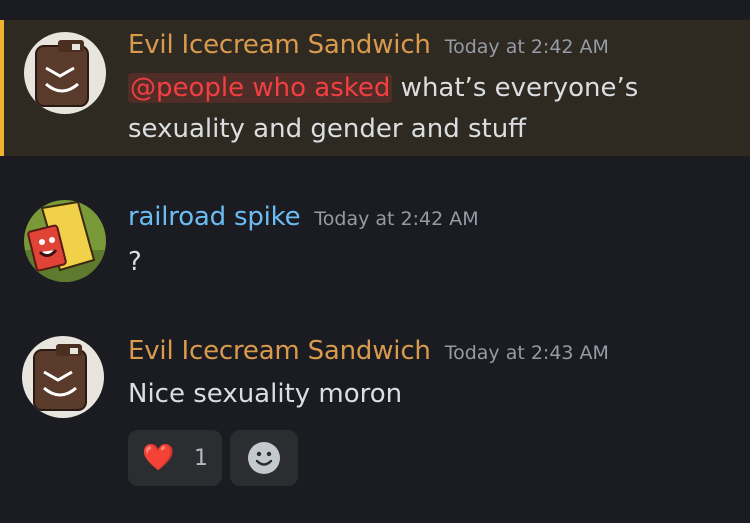  I want to click on message-header: Evil Icecream Sandwich Today at 2:42 AM, so click(368, 45).